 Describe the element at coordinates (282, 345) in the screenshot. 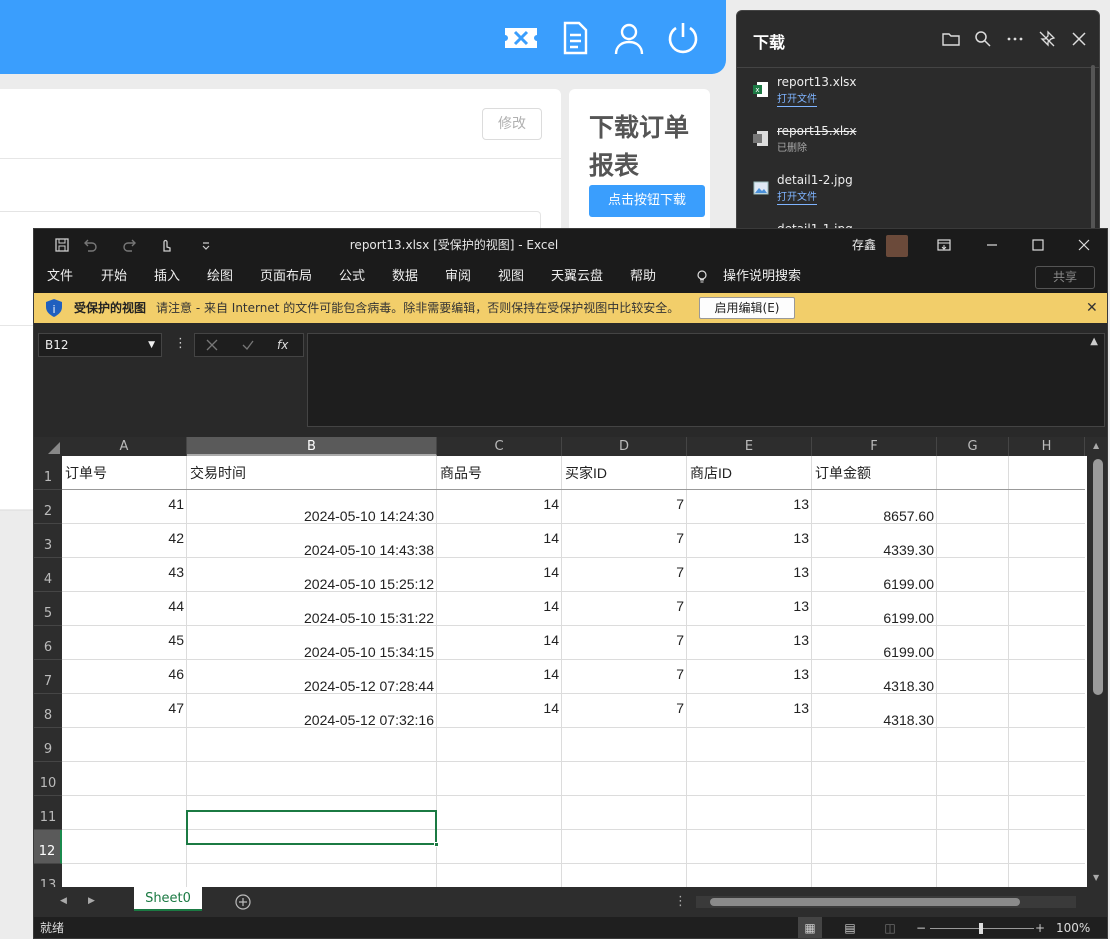

I see `insert-function-icon: fx` at that location.